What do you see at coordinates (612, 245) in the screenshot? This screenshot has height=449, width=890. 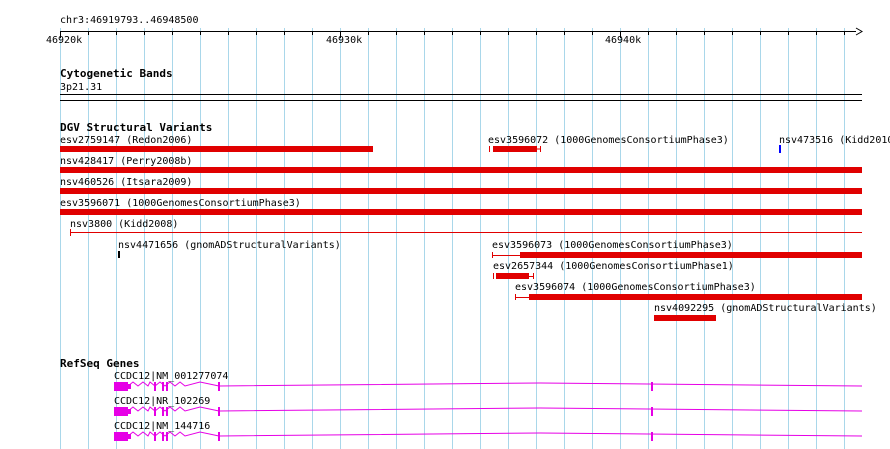 I see `variant-label: esv3596073 (1000GenomesConsortiumPhase3)` at bounding box center [612, 245].